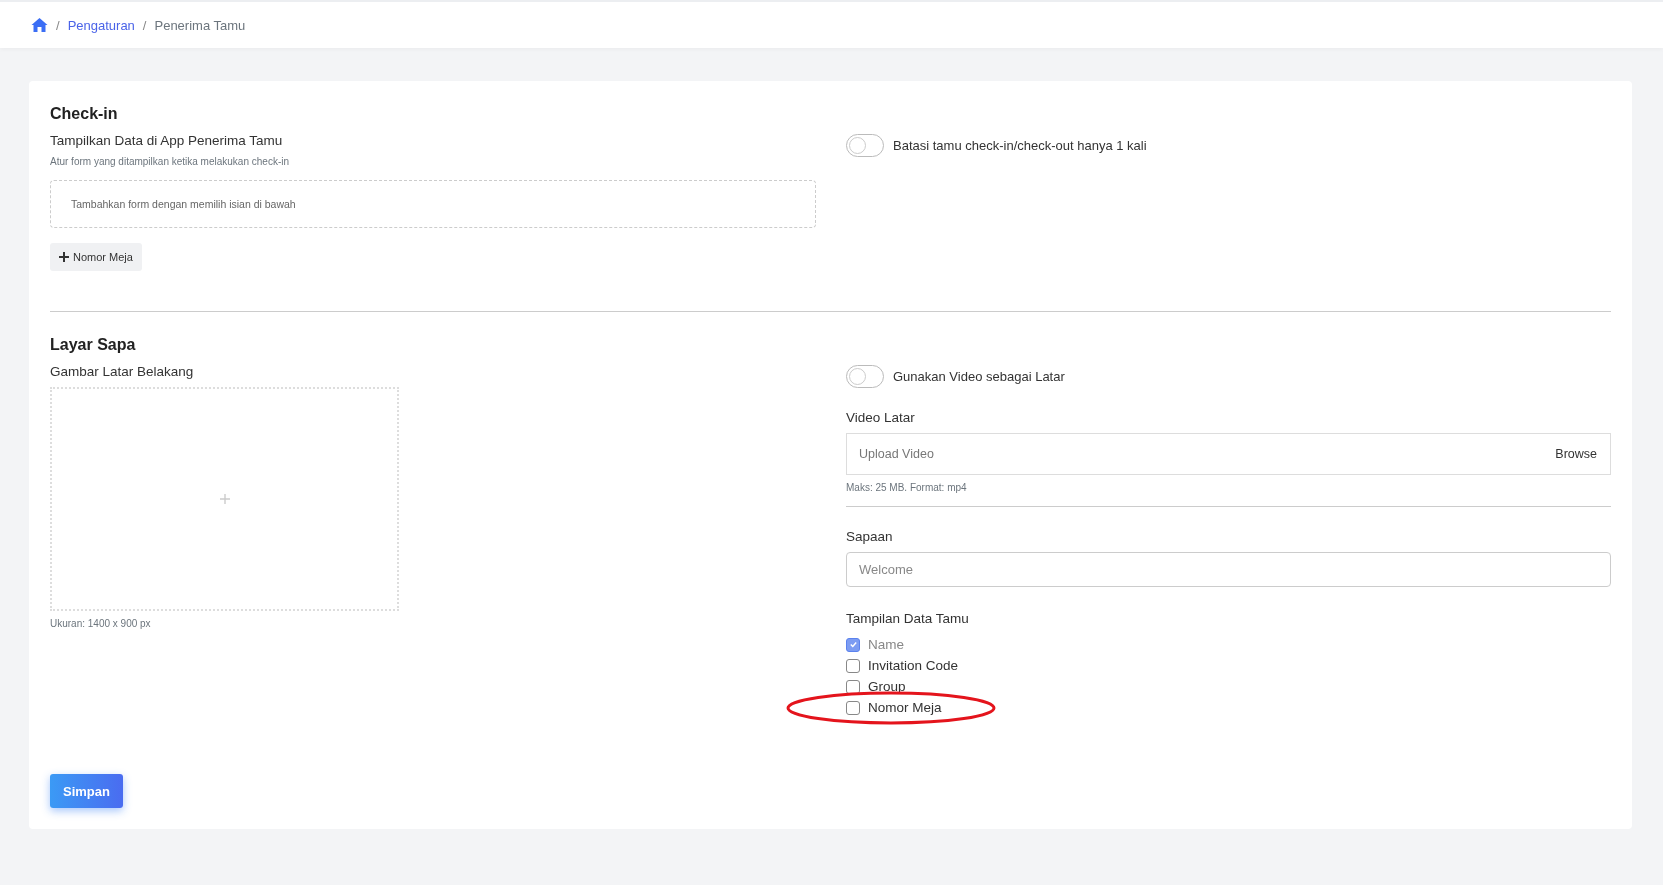 This screenshot has width=1663, height=885. I want to click on field-label: Video Latar, so click(881, 417).